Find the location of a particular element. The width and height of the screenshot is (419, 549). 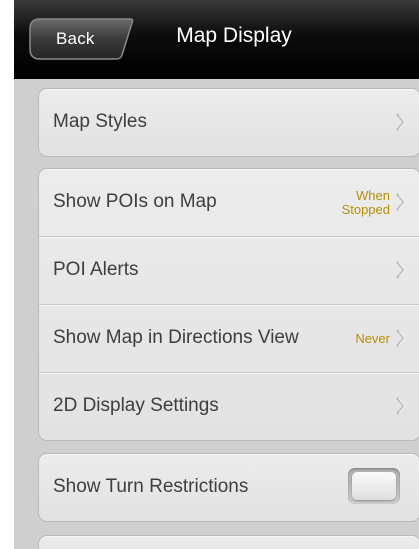

row-show-map-in-directions-view: Show Map in Directions View Never is located at coordinates (229, 338).